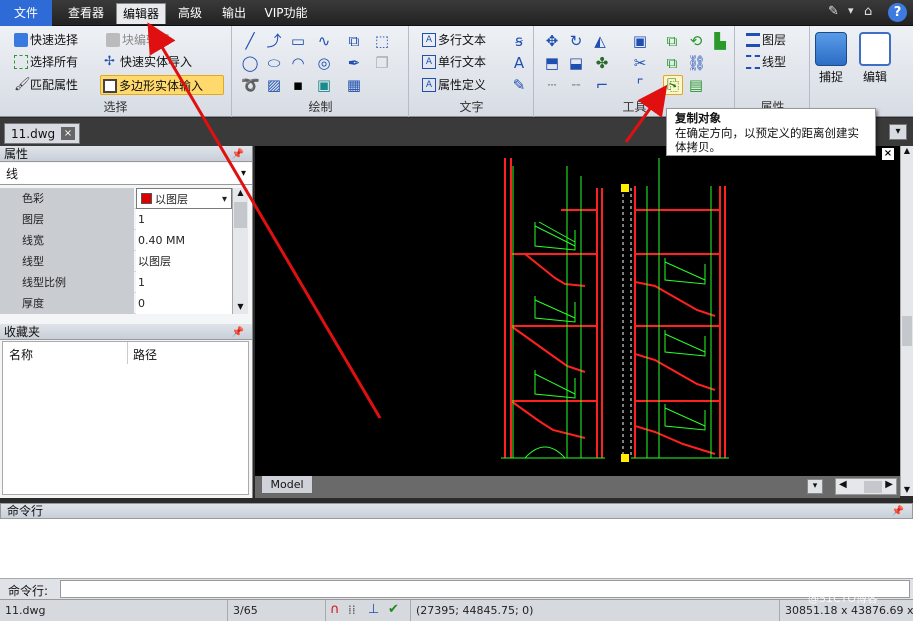 Image resolution: width=913 pixels, height=621 pixels. I want to click on move-icon: ✥, so click(552, 41).